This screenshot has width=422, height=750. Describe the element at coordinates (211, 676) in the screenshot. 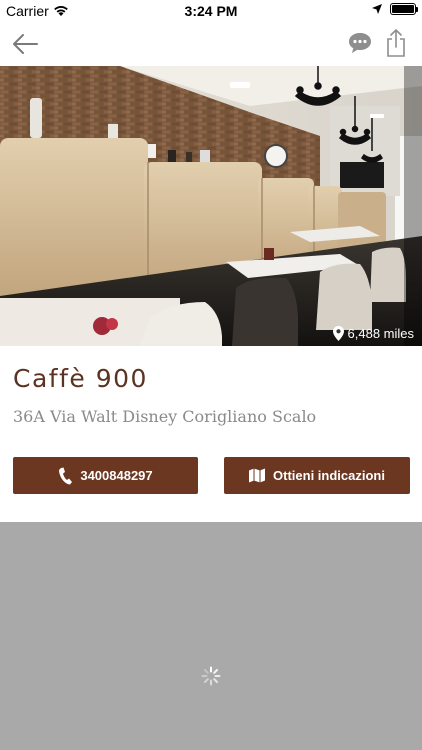

I see `loading-spinner-icon` at that location.